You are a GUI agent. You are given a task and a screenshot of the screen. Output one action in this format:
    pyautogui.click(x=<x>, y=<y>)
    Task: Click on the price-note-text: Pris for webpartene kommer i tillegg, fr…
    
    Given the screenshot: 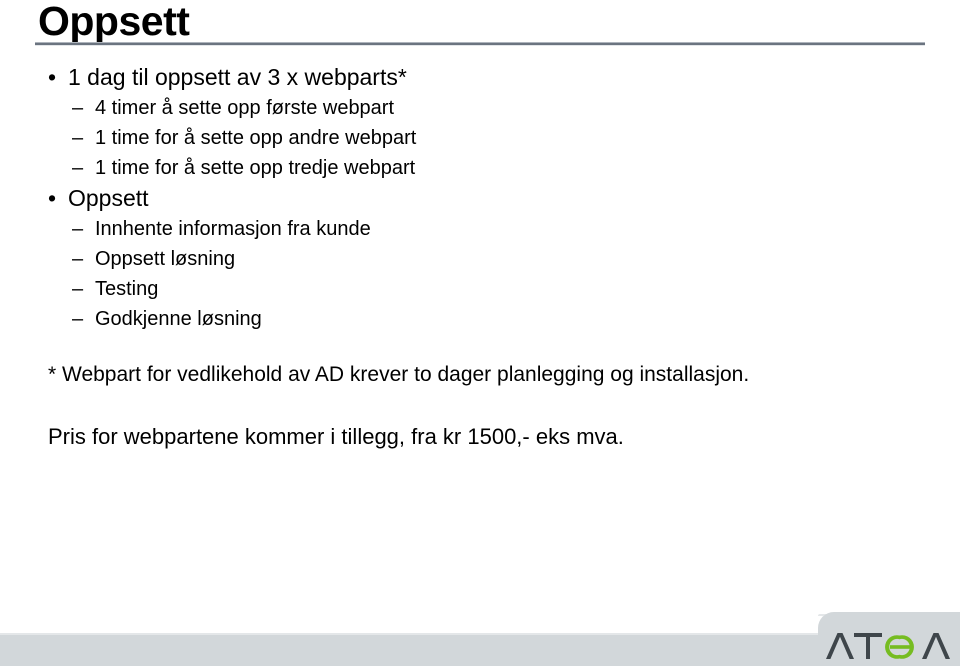 What is the action you would take?
    pyautogui.click(x=336, y=436)
    